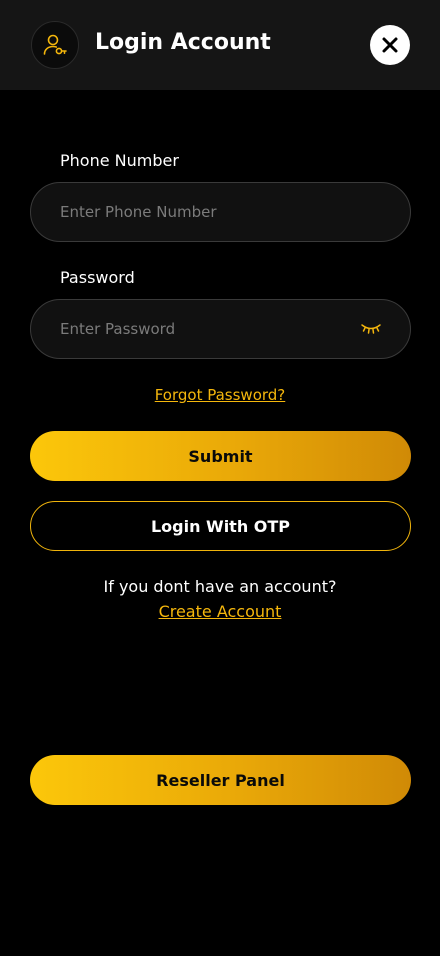  Describe the element at coordinates (183, 42) in the screenshot. I see `page-title: Login Account` at that location.